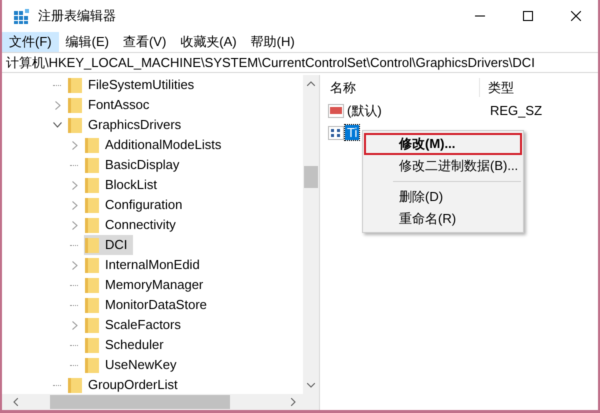 This screenshot has width=600, height=413. What do you see at coordinates (77, 16) in the screenshot?
I see `window-title: 注册表编辑器` at bounding box center [77, 16].